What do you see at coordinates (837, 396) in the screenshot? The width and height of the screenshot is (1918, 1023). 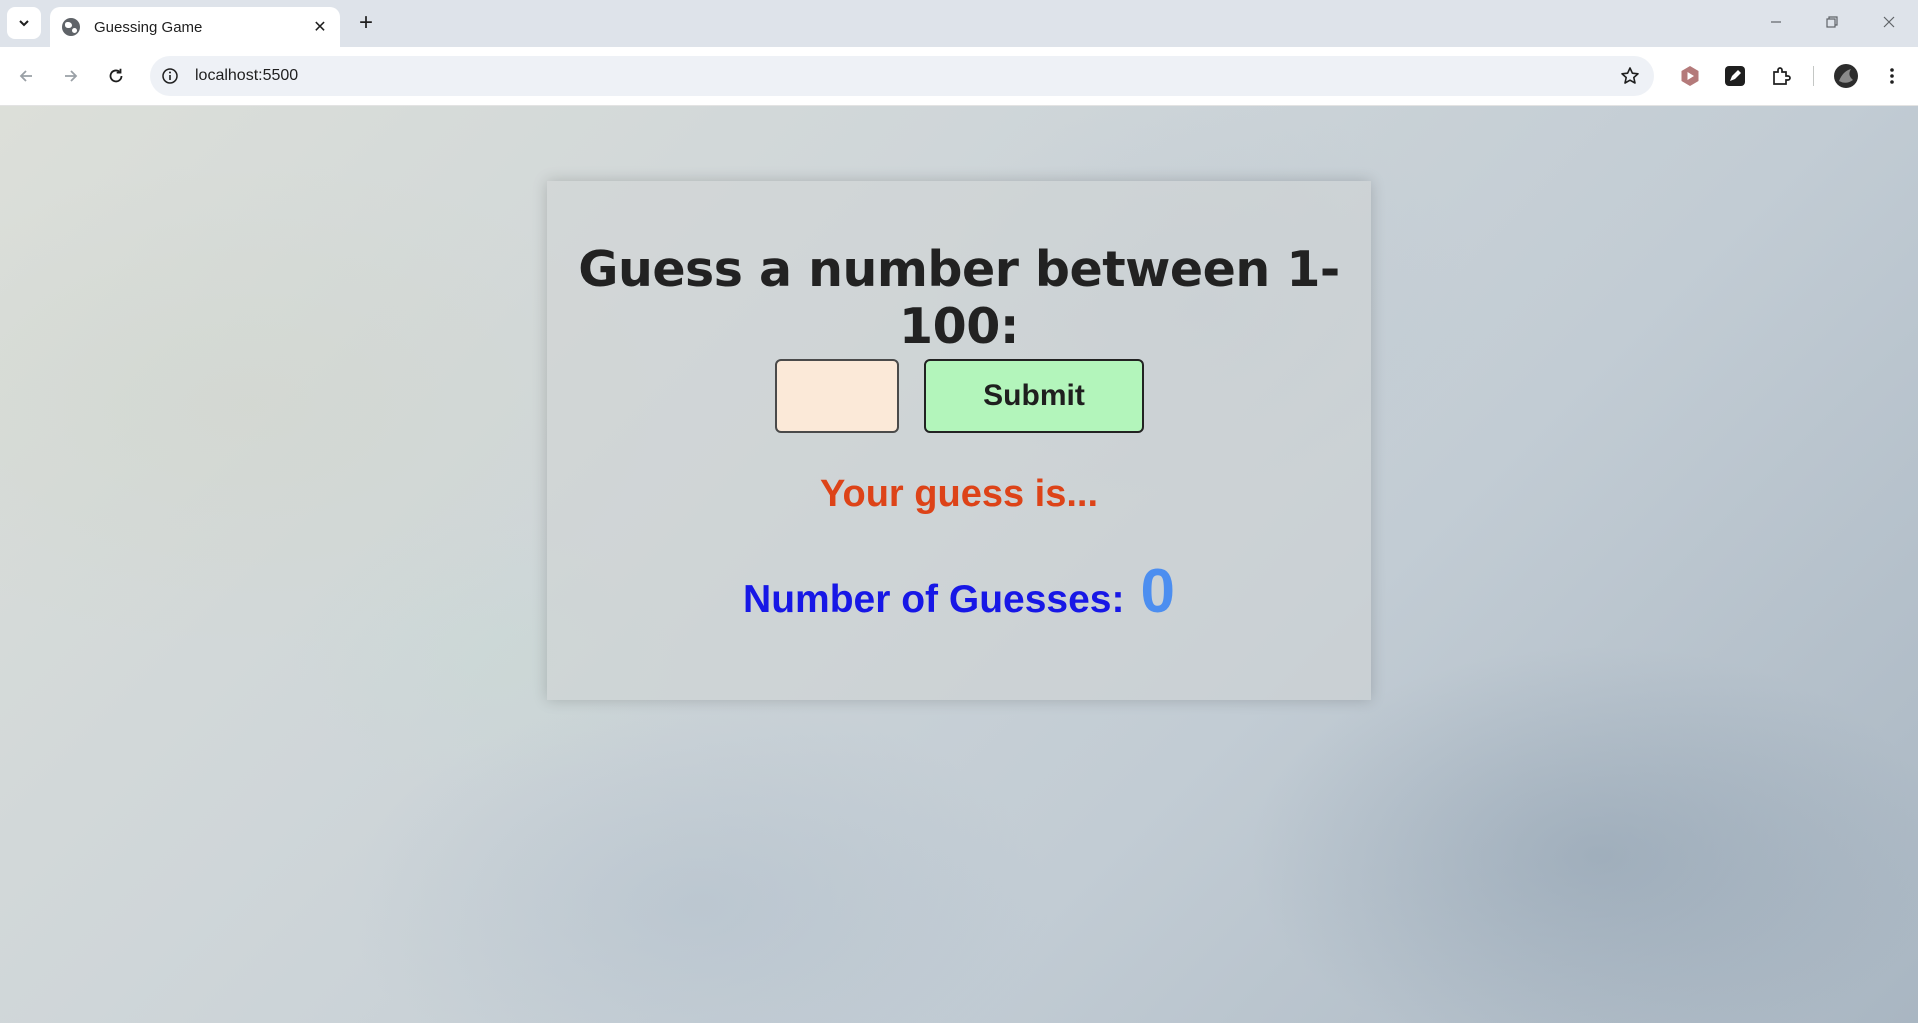 I see `guess-input` at bounding box center [837, 396].